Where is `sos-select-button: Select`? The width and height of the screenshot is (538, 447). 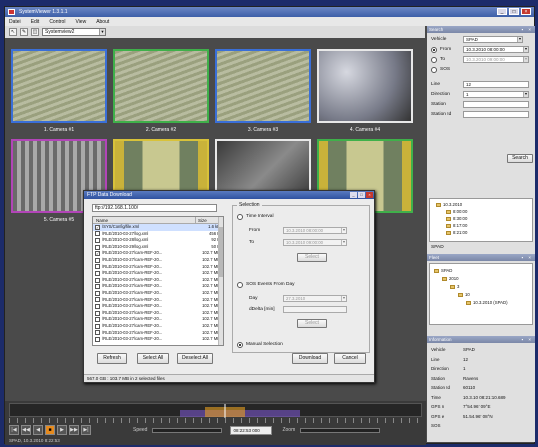 sos-select-button: Select is located at coordinates (312, 323).